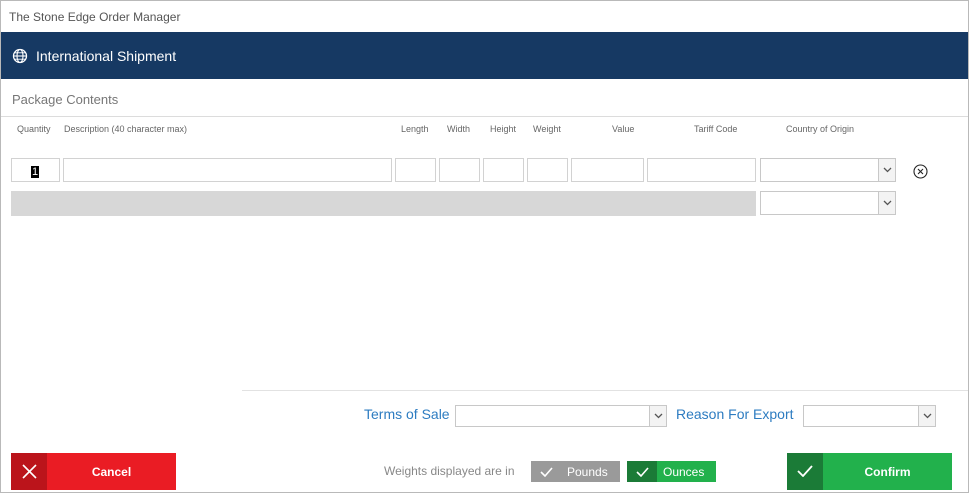 Image resolution: width=969 pixels, height=493 pixels. What do you see at coordinates (820, 129) in the screenshot?
I see `column-header-country-of-origin: Country of Origin` at bounding box center [820, 129].